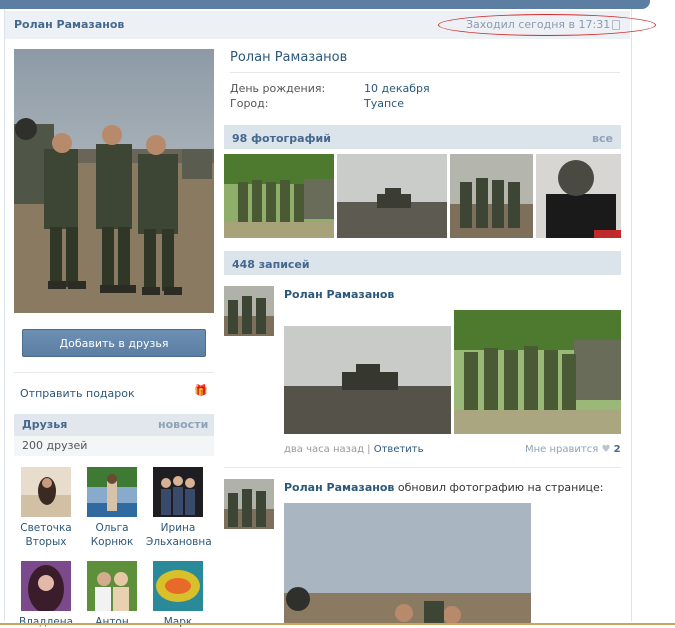 The height and width of the screenshot is (628, 675). Describe the element at coordinates (399, 449) in the screenshot. I see `reply-link: Ответить` at that location.